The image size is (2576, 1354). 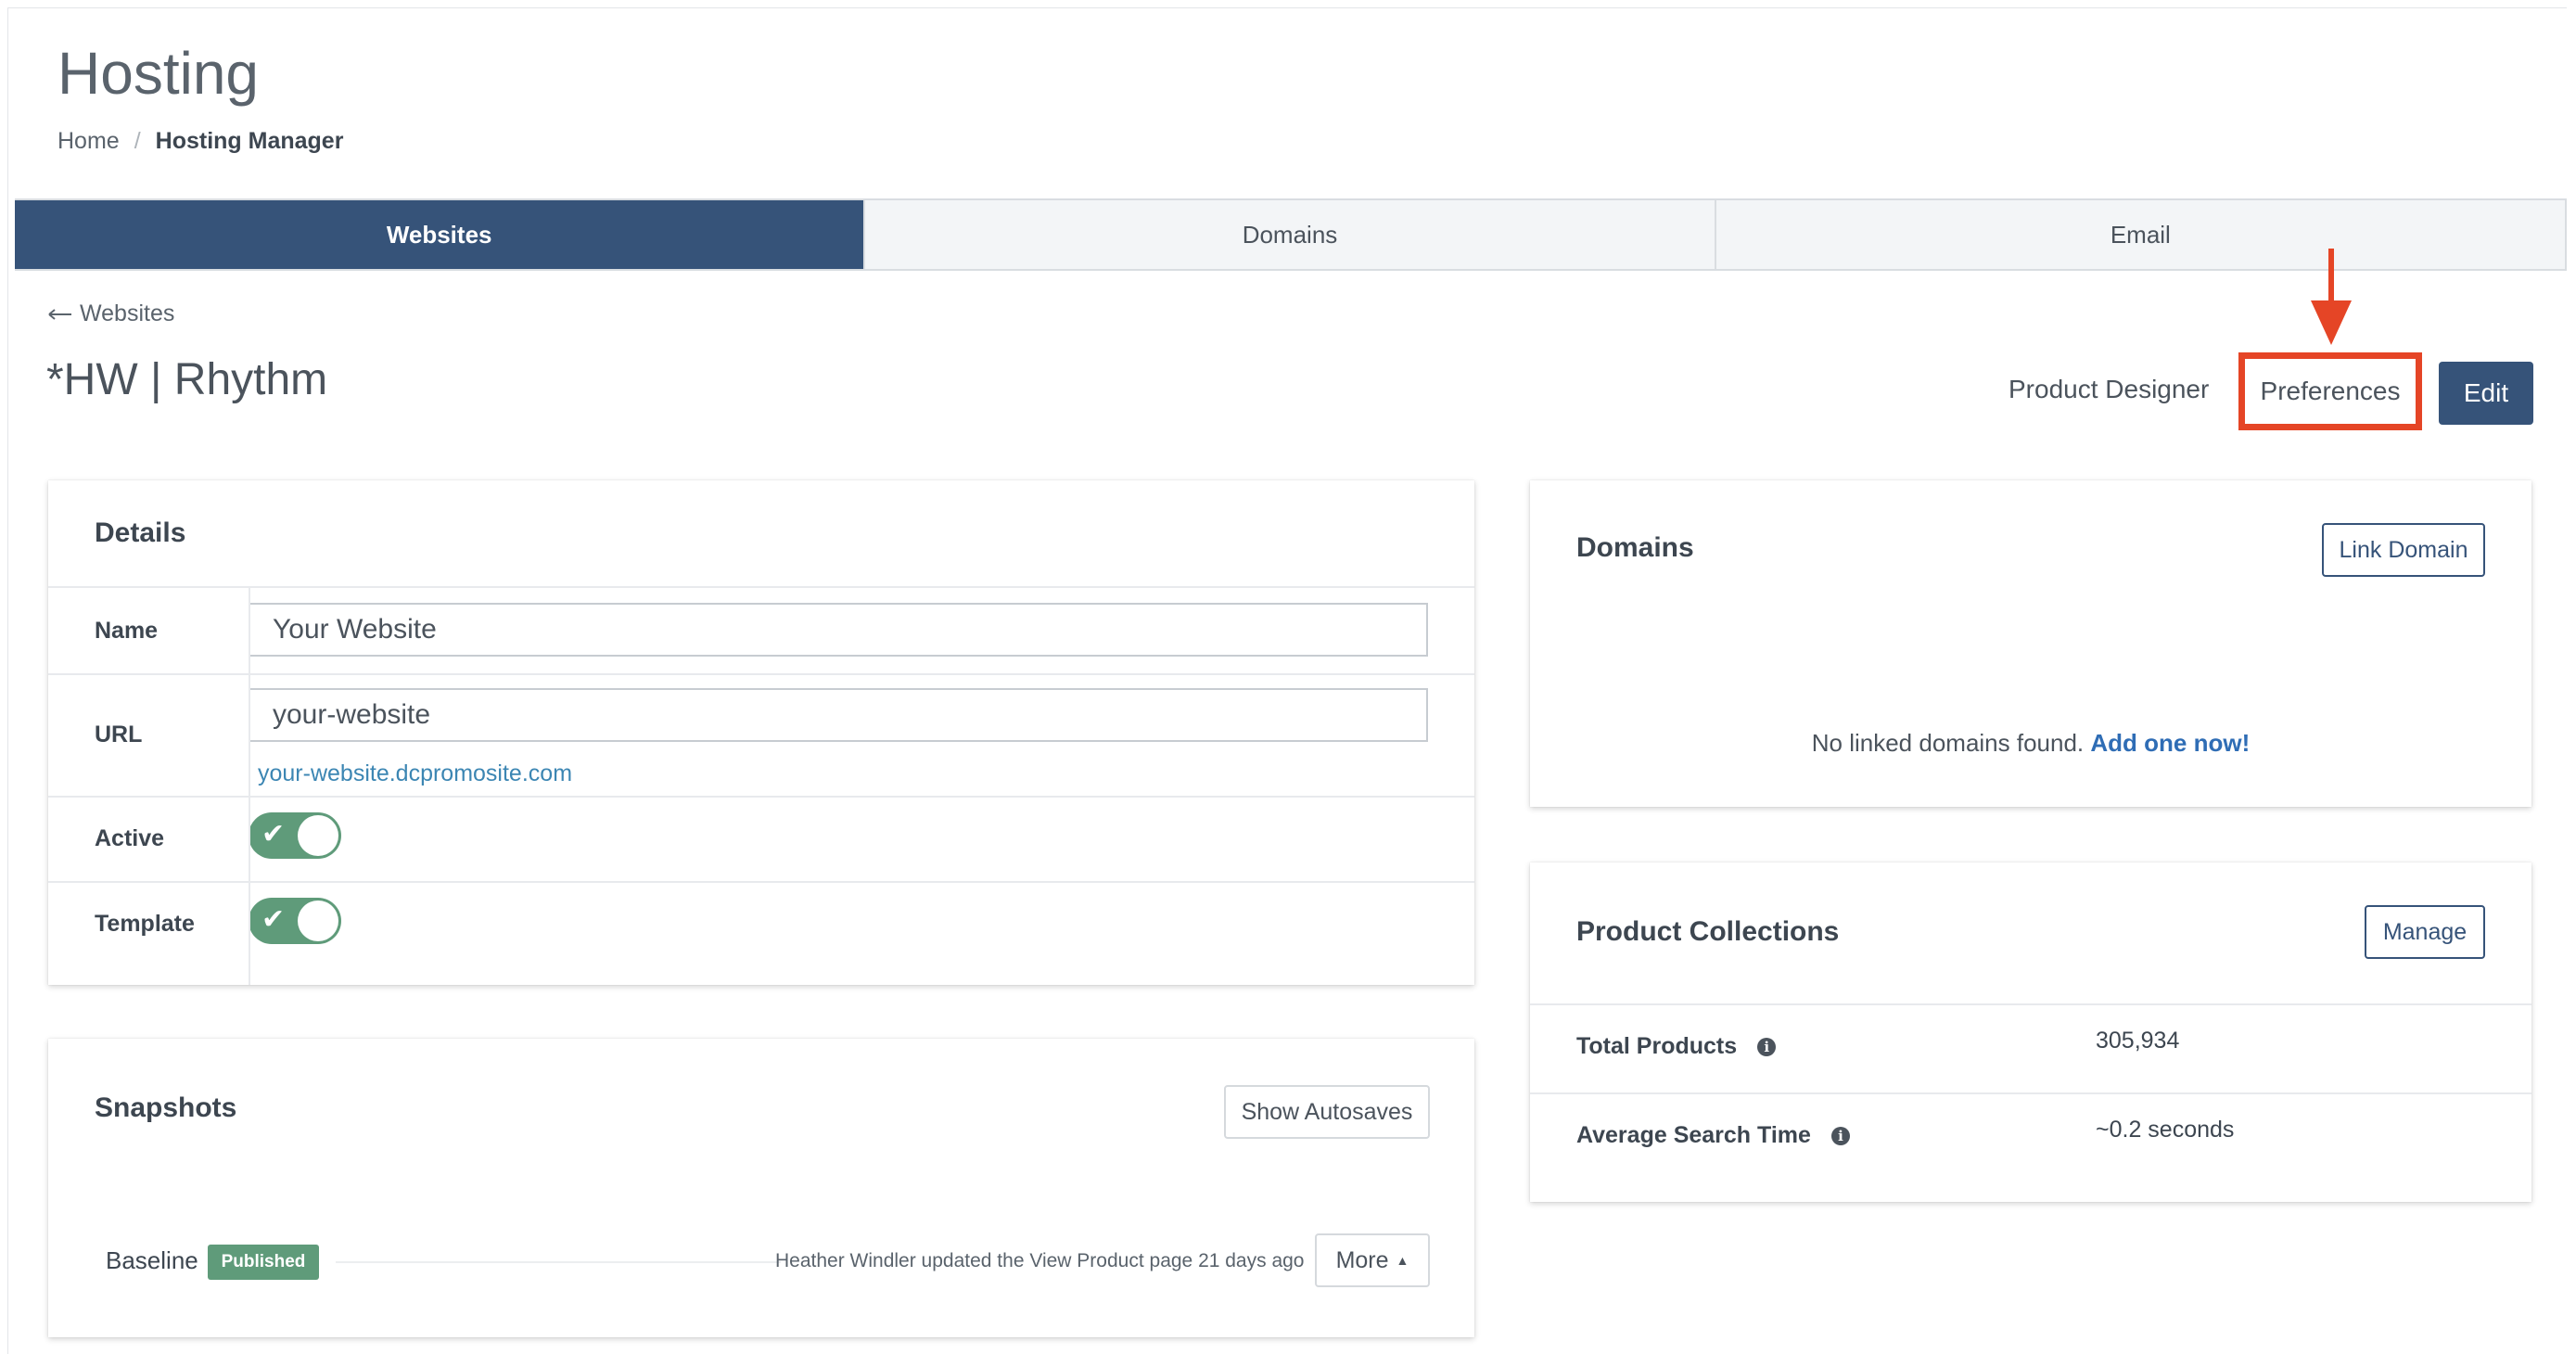 What do you see at coordinates (1708, 931) in the screenshot?
I see `collections-title: Product Collections` at bounding box center [1708, 931].